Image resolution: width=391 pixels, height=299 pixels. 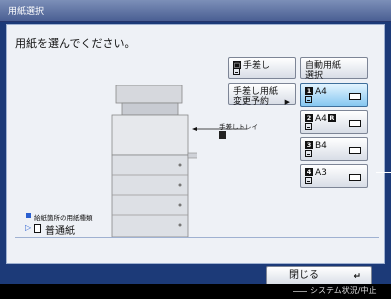 What do you see at coordinates (309, 118) in the screenshot?
I see `drawer-number: 2` at bounding box center [309, 118].